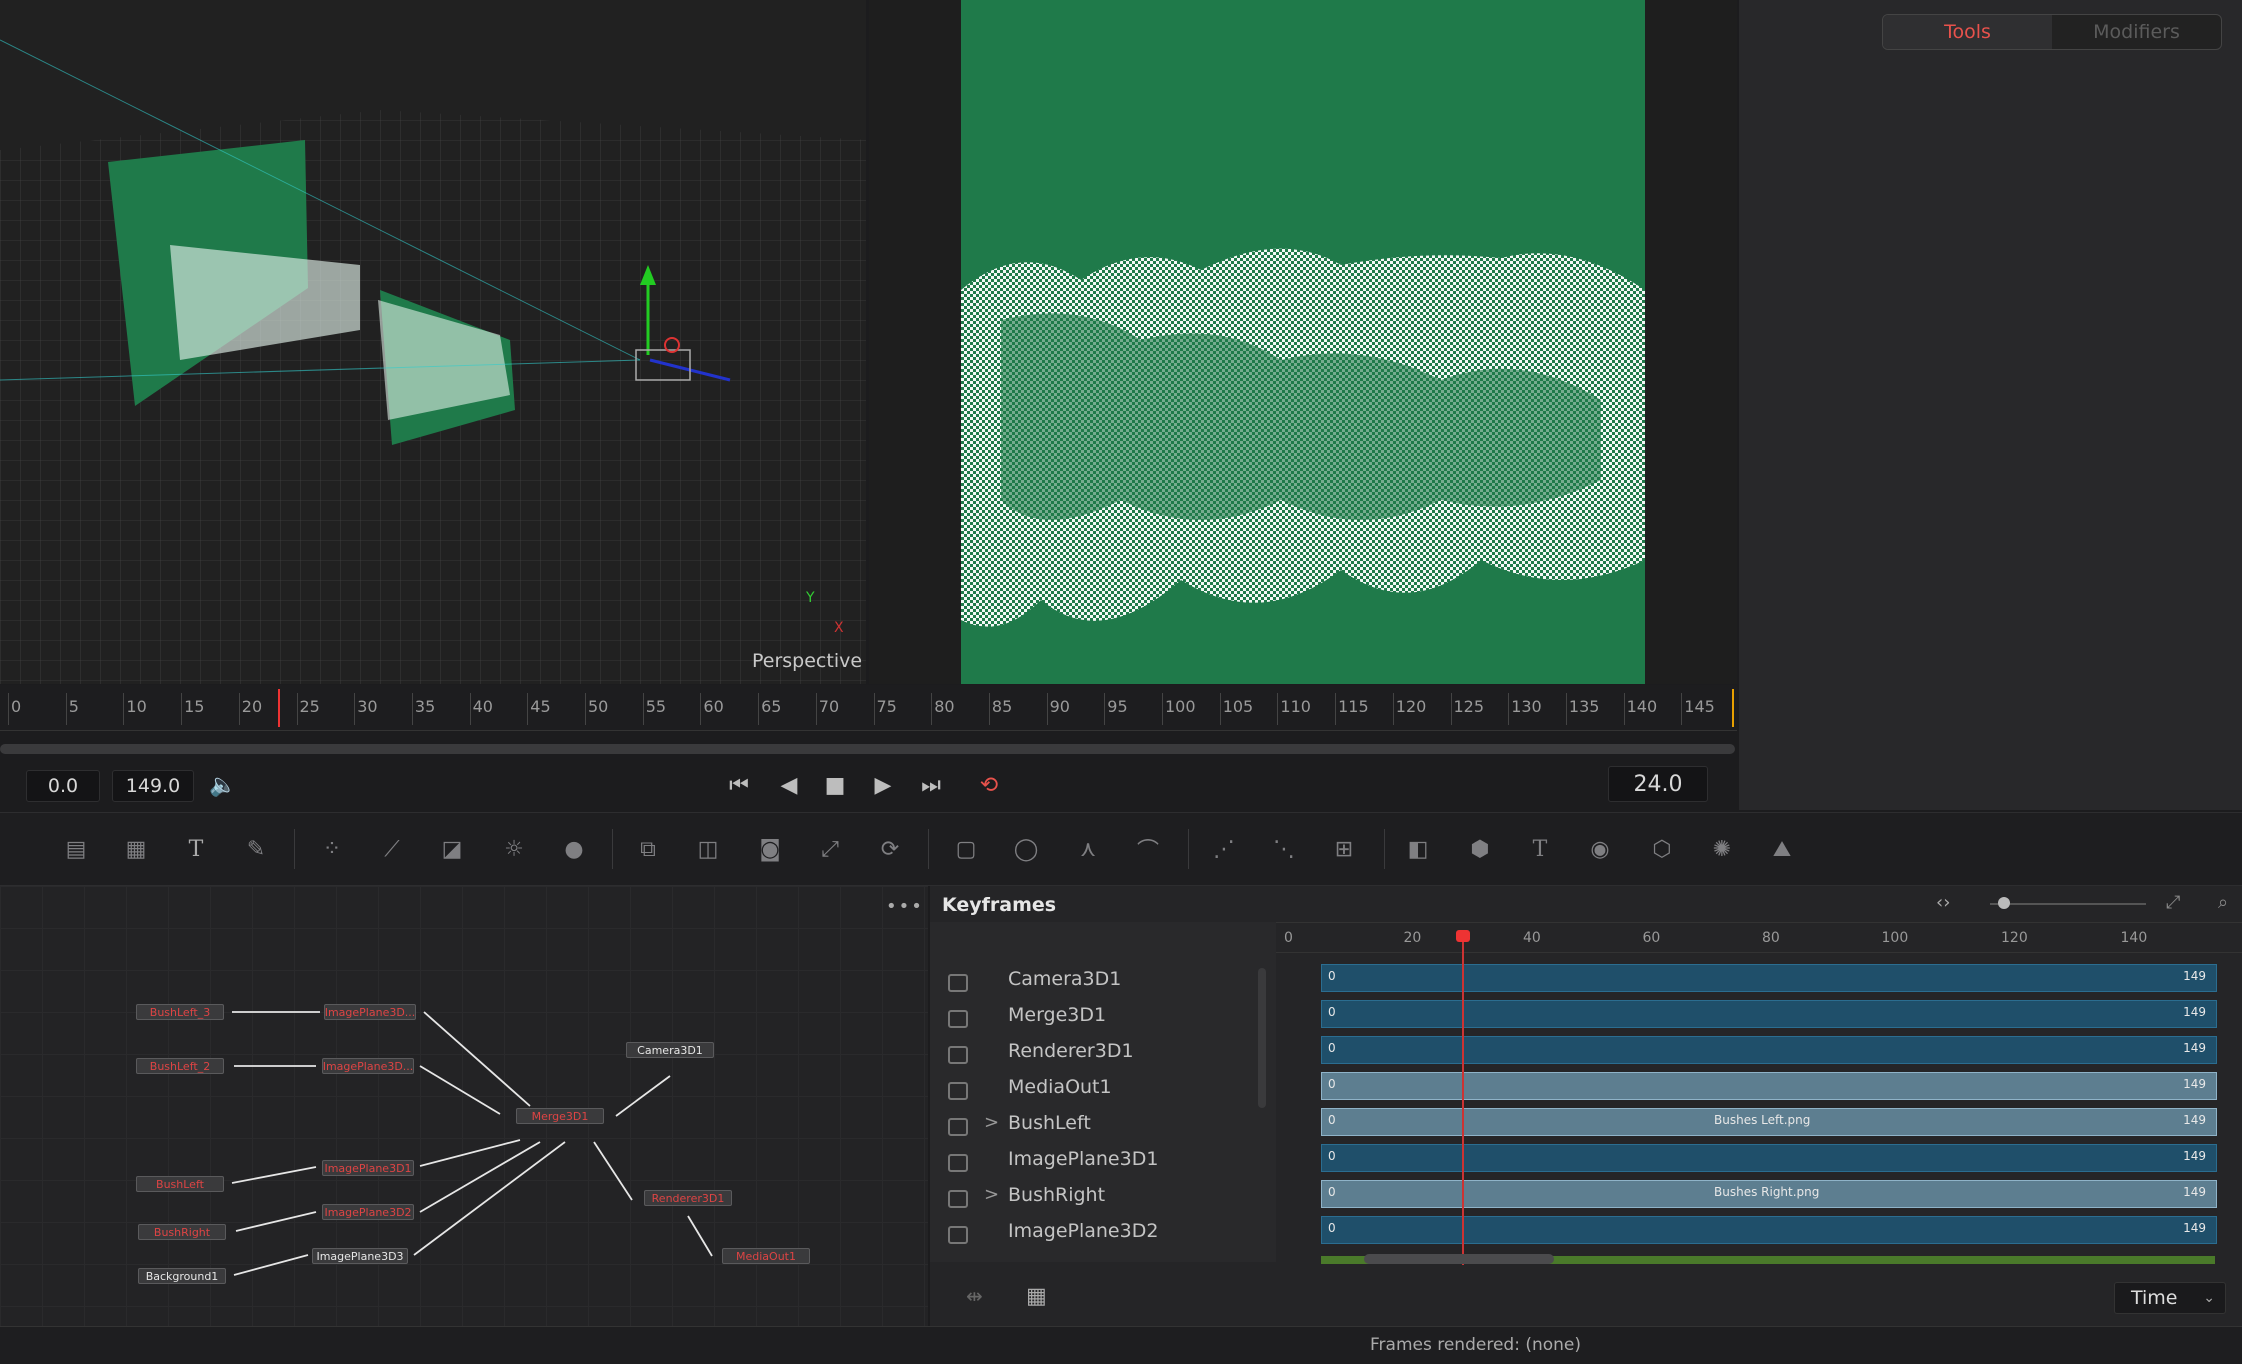 The image size is (2242, 1364). I want to click on channel-tool-icon: ◫, so click(708, 849).